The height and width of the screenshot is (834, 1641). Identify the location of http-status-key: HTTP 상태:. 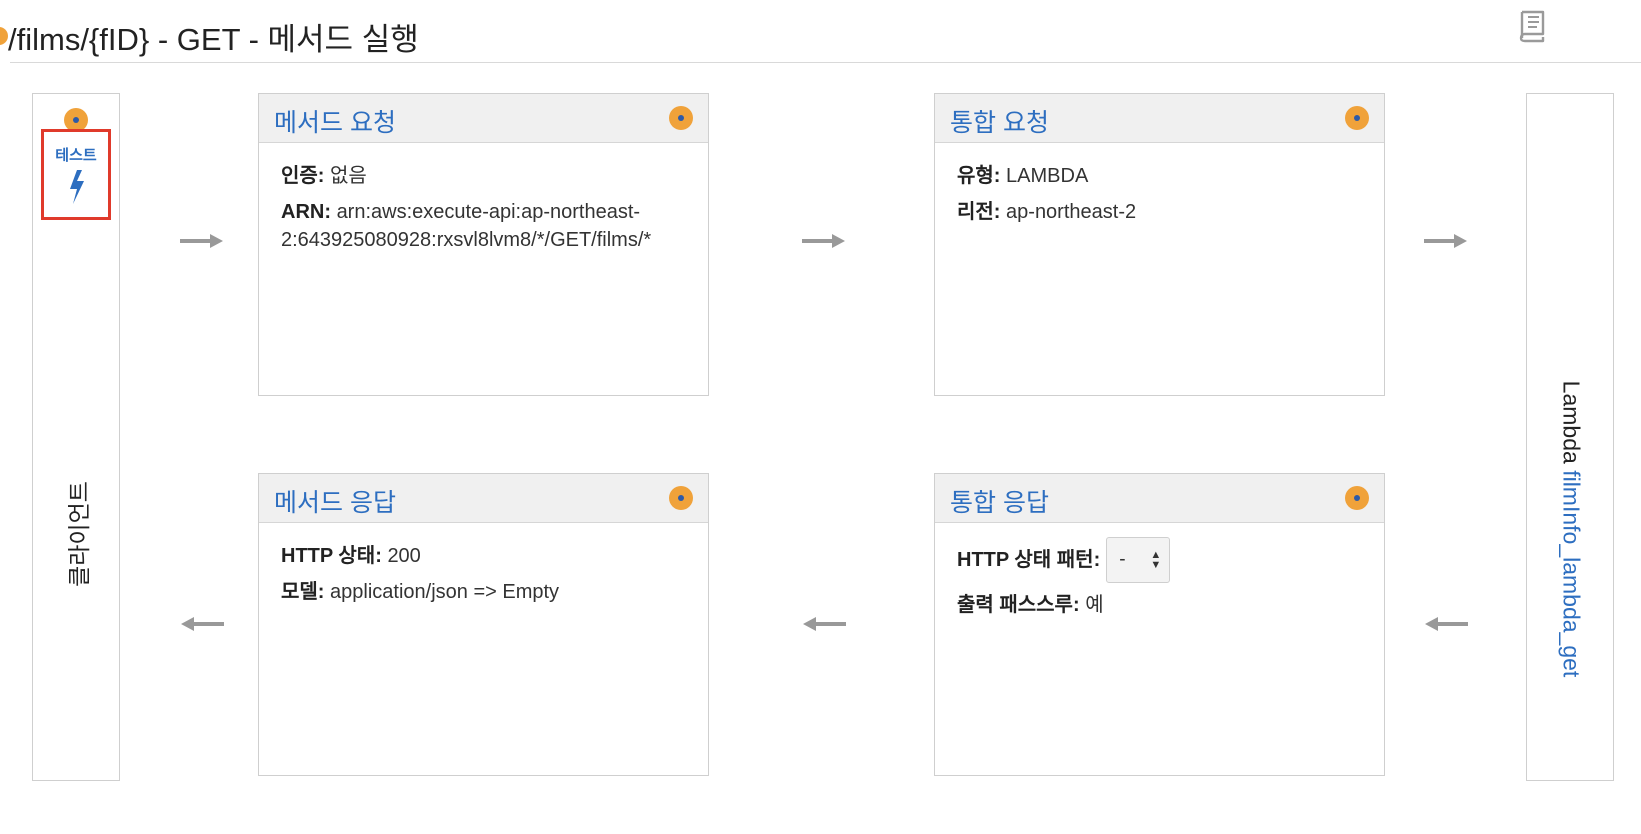
(331, 556).